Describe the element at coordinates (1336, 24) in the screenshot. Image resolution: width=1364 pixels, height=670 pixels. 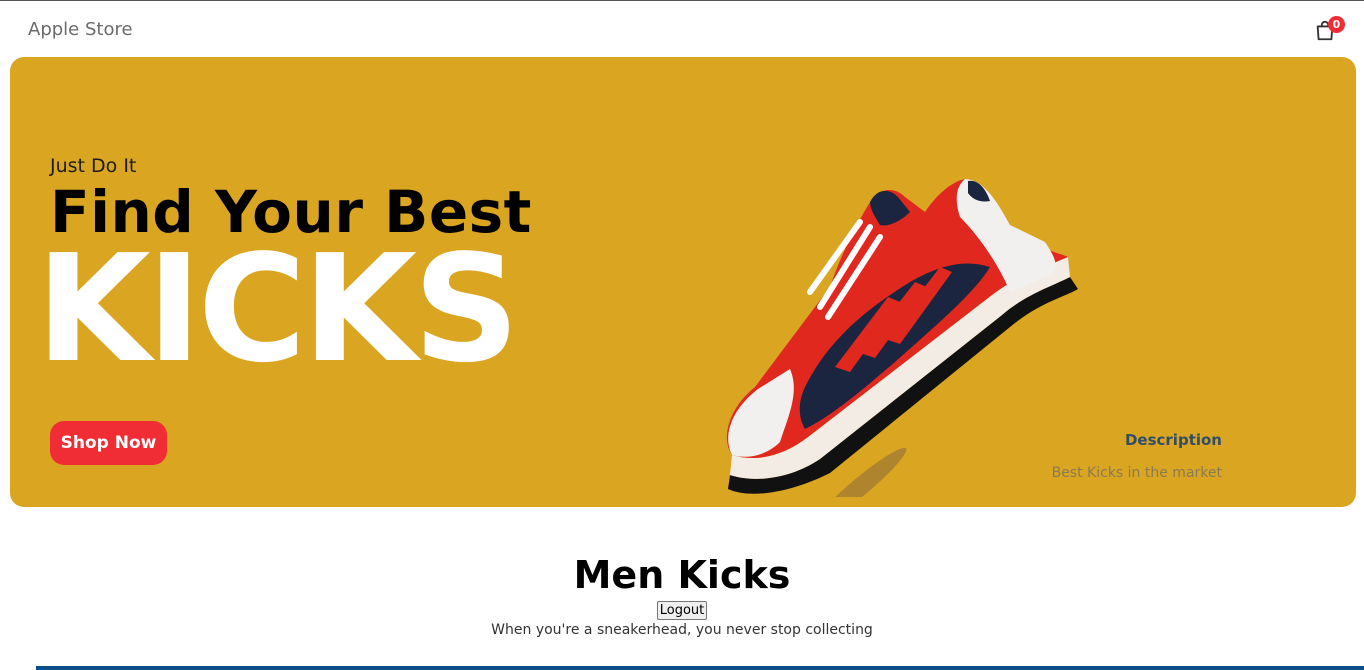
I see `cart-count-badge: 0` at that location.